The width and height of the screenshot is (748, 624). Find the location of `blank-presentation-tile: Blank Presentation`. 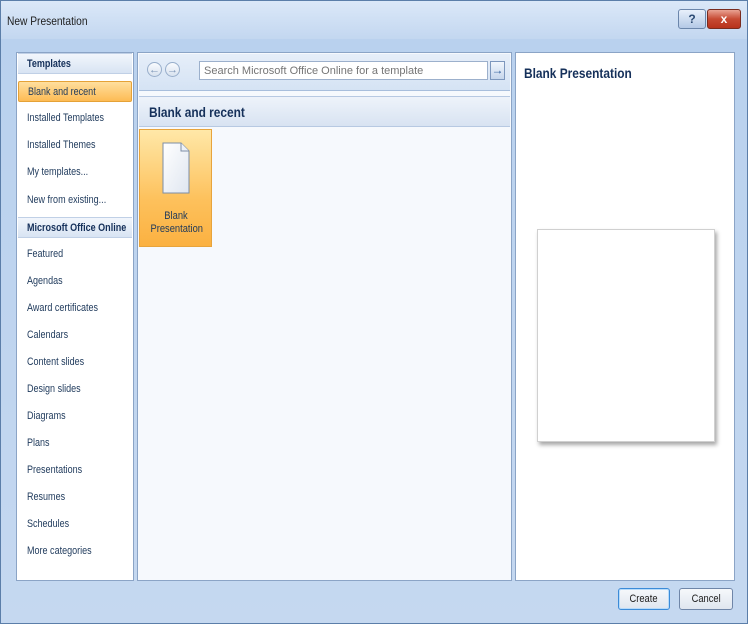

blank-presentation-tile: Blank Presentation is located at coordinates (175, 188).